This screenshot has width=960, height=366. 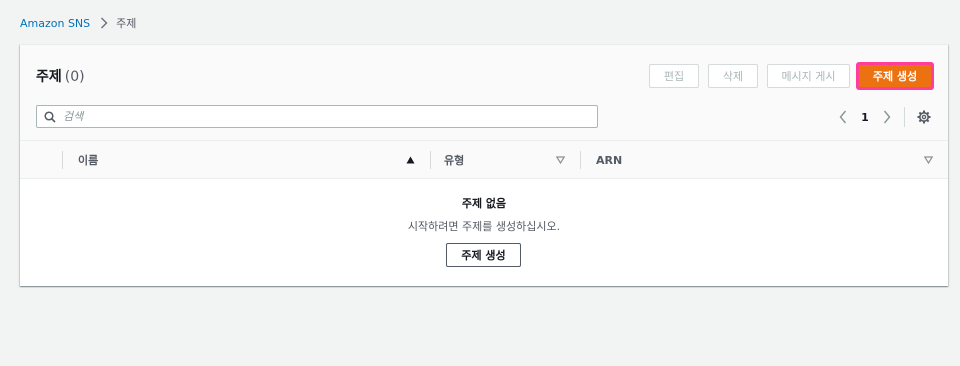 What do you see at coordinates (674, 76) in the screenshot?
I see `edit-button: 편집` at bounding box center [674, 76].